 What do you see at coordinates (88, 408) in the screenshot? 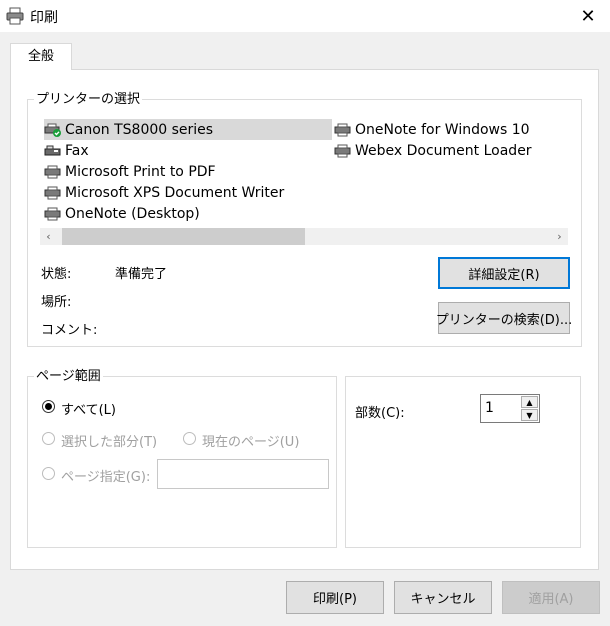
I see `all-pages-label: すべて(L)` at bounding box center [88, 408].